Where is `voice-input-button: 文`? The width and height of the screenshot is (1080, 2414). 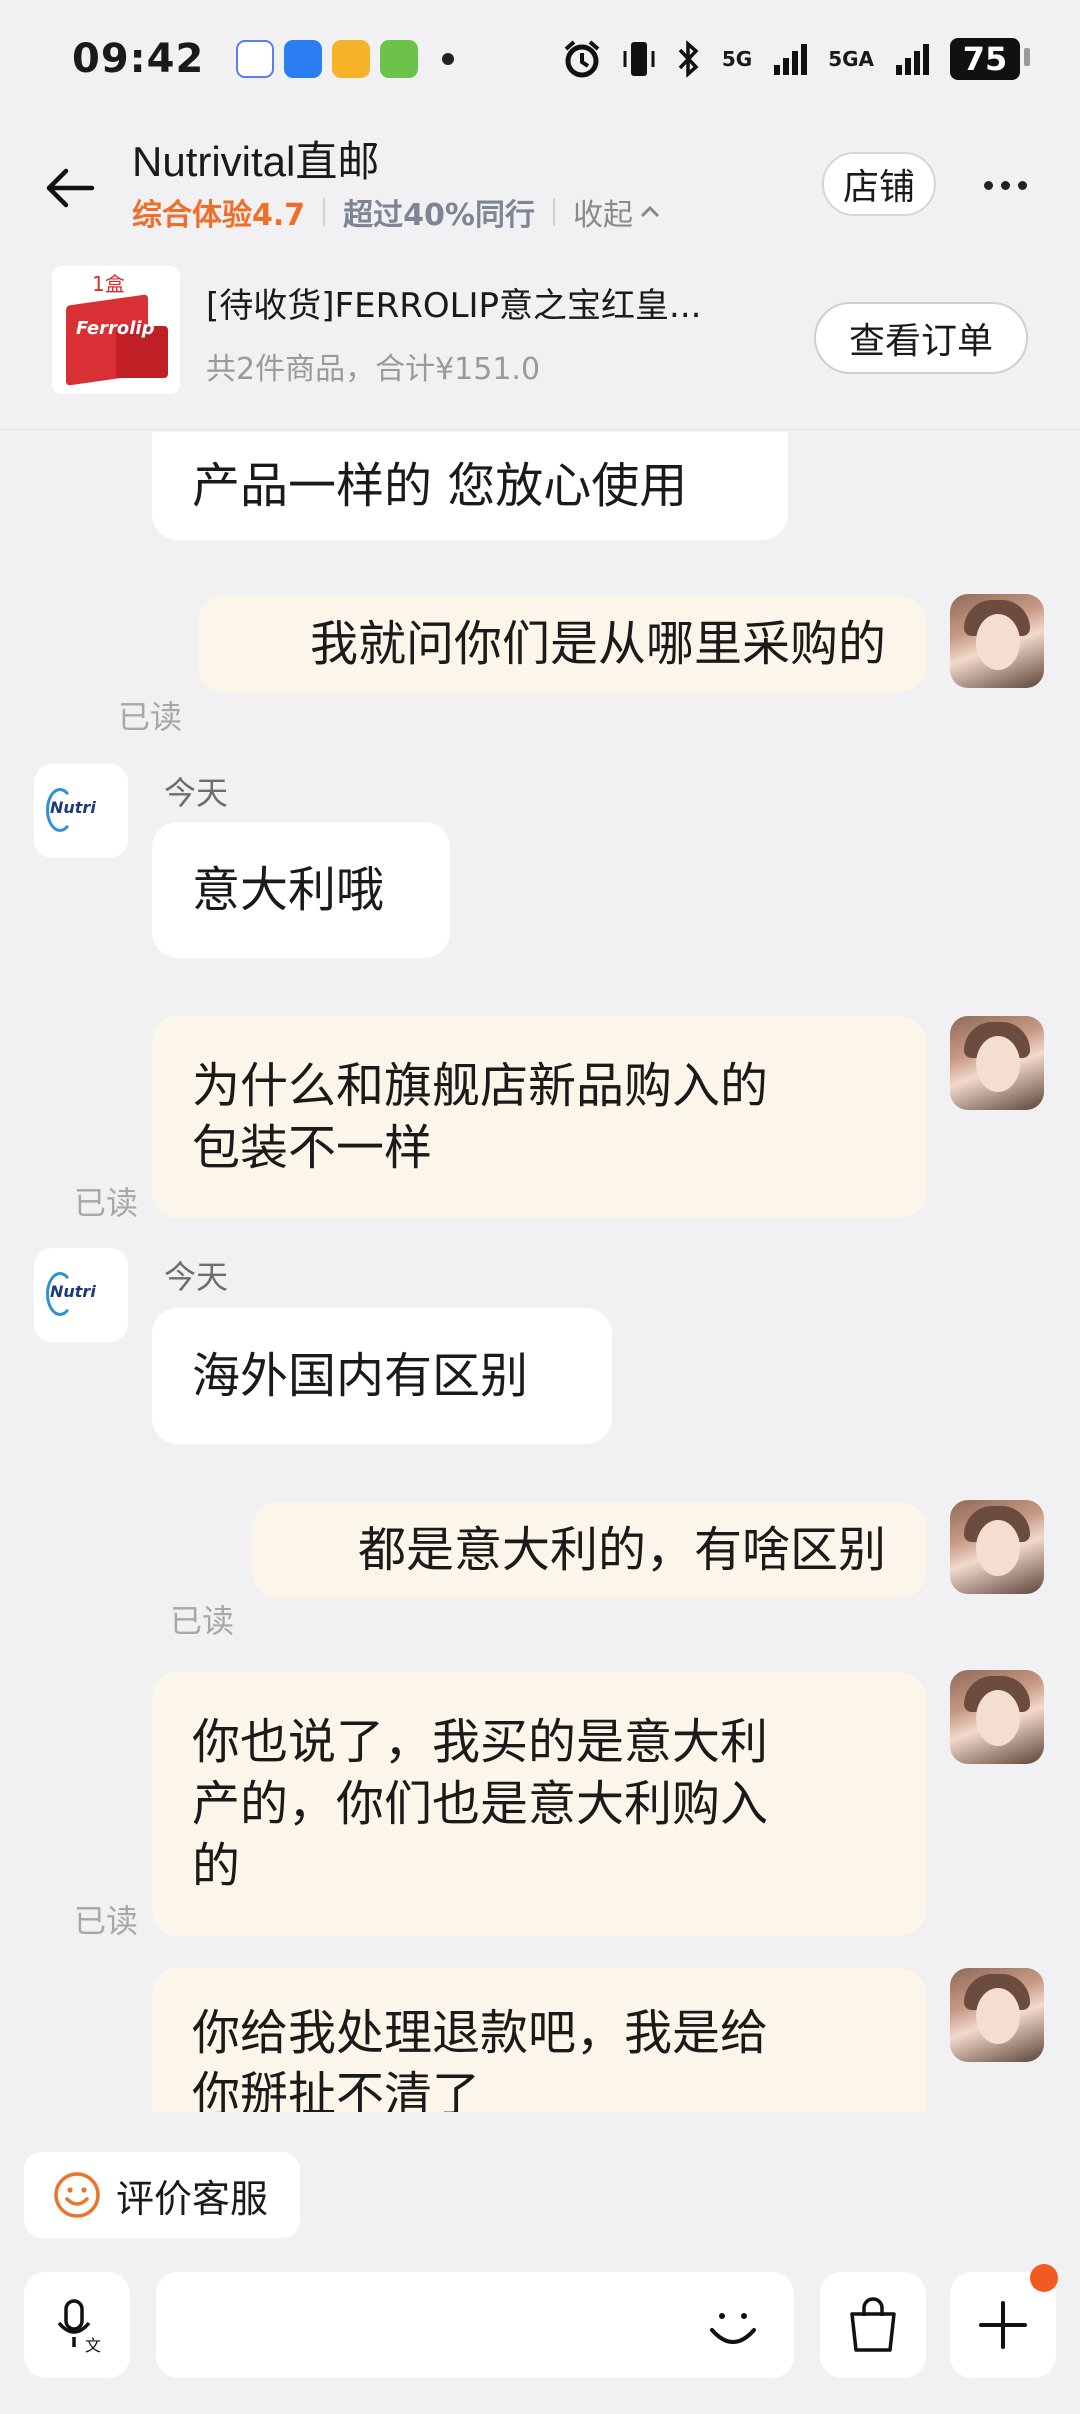 voice-input-button: 文 is located at coordinates (77, 2325).